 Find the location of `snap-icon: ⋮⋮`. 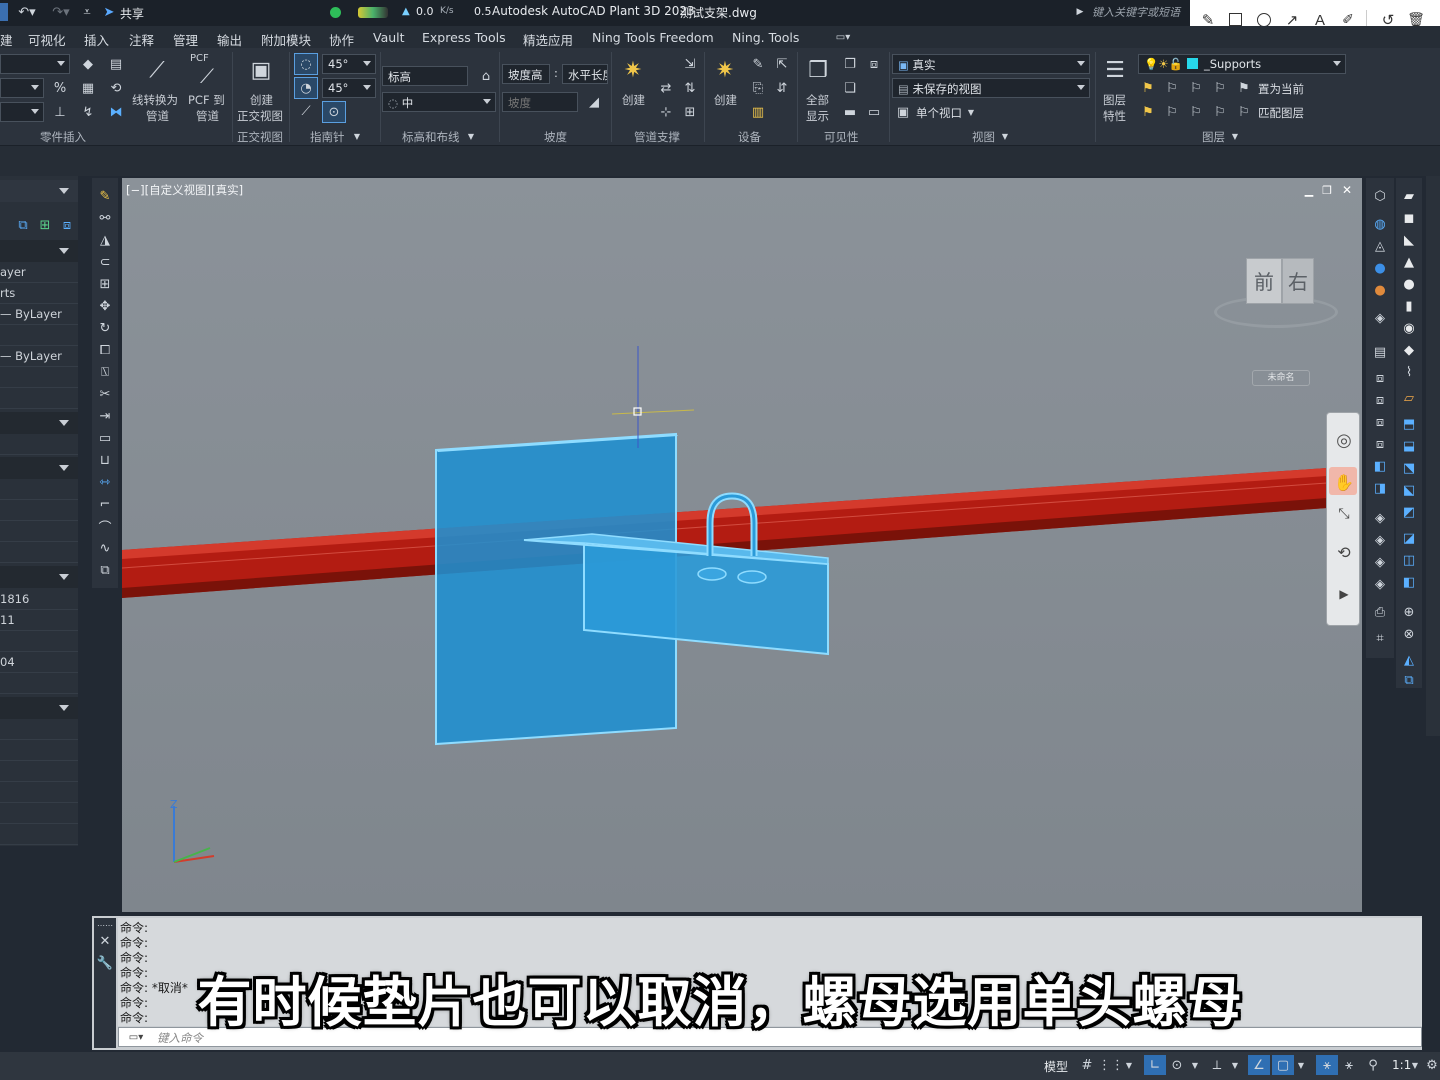

snap-icon: ⋮⋮ is located at coordinates (1111, 1065).